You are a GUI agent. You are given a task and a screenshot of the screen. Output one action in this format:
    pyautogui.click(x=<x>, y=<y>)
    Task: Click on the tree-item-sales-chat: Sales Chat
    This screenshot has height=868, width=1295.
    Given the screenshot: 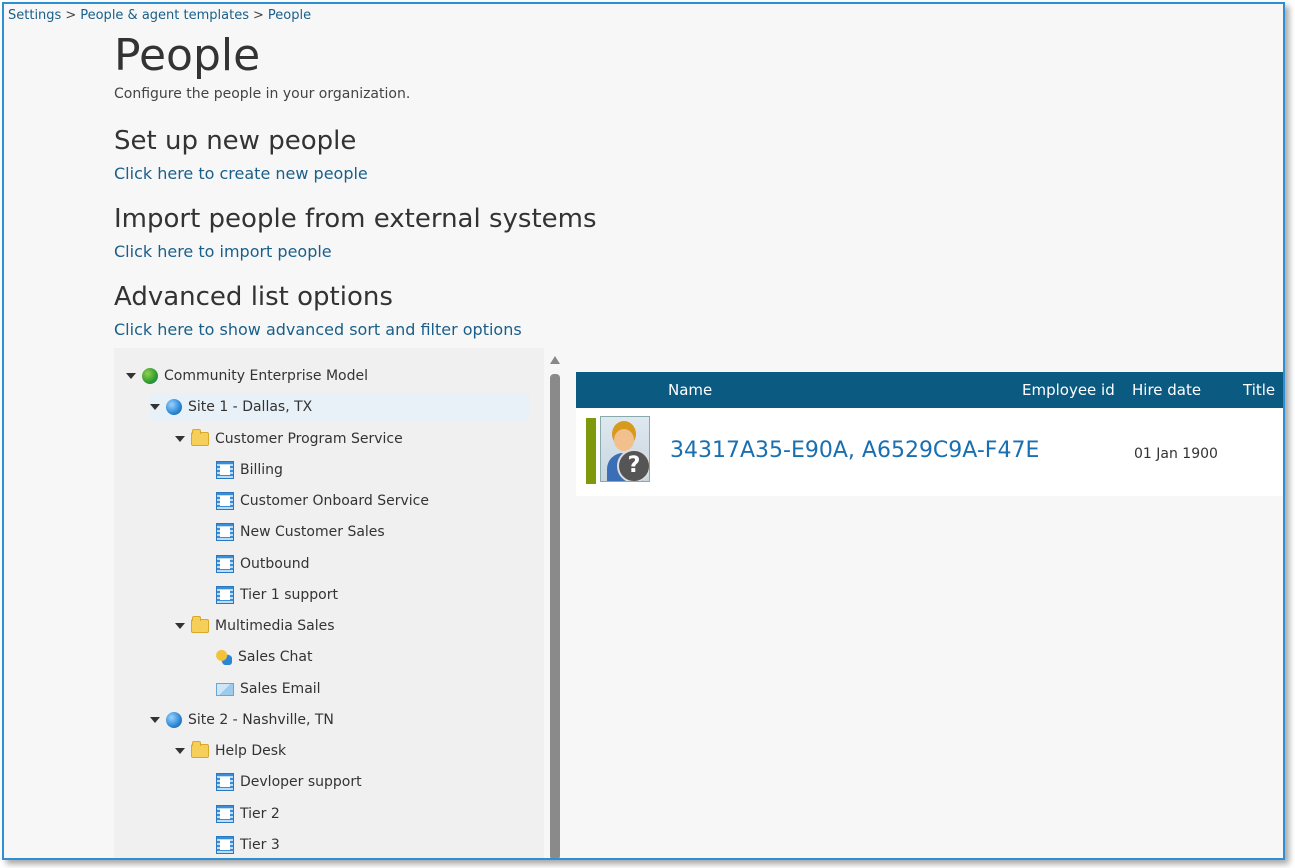 What is the action you would take?
    pyautogui.click(x=264, y=657)
    